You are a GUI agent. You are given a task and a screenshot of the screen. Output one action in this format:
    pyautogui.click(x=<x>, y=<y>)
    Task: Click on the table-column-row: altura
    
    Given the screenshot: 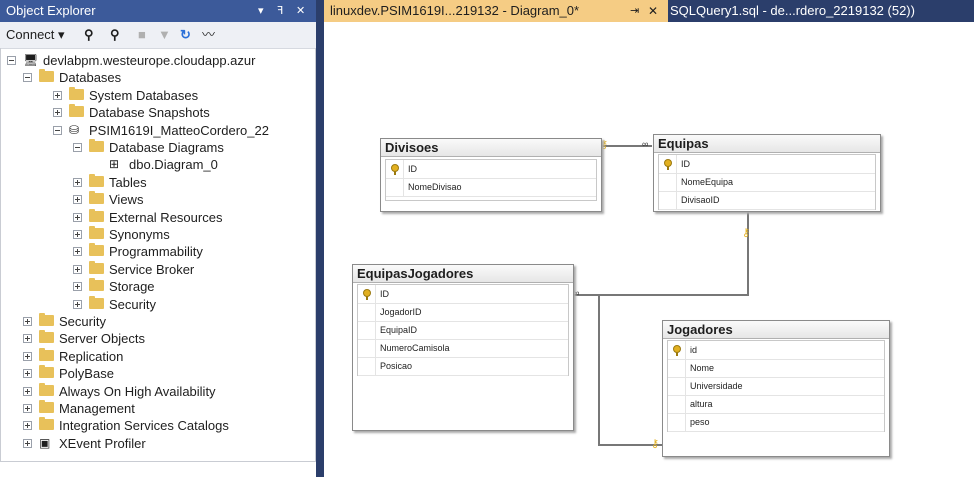 What is the action you would take?
    pyautogui.click(x=776, y=404)
    